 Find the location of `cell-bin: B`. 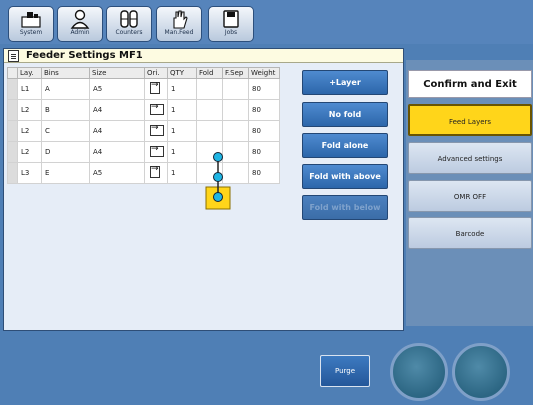

cell-bin: B is located at coordinates (65, 110).